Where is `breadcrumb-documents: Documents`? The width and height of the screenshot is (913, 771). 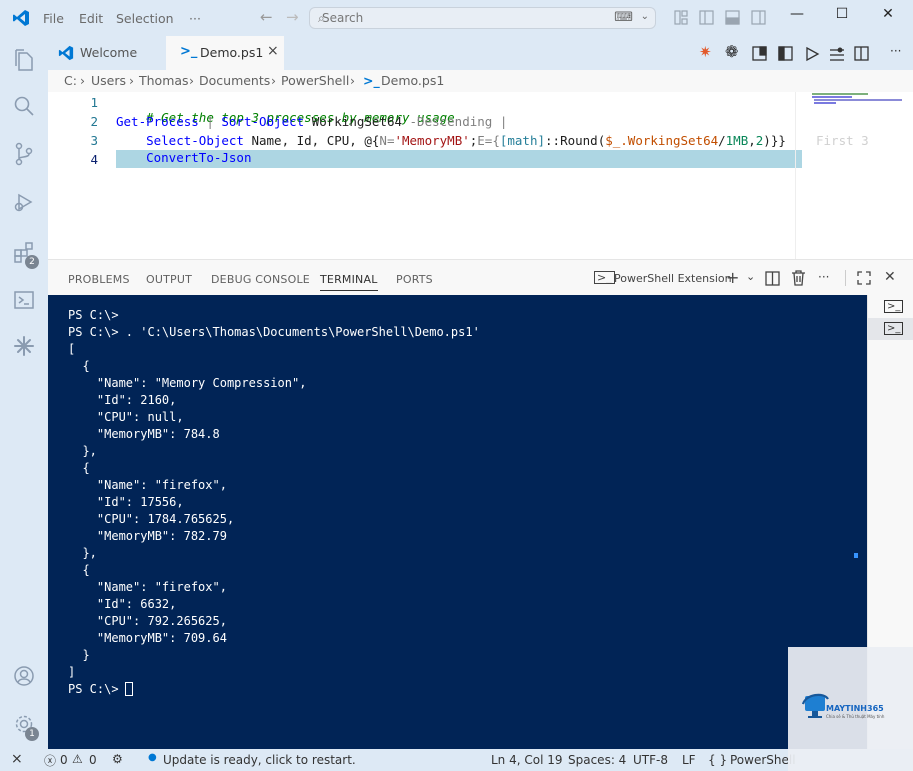 breadcrumb-documents: Documents is located at coordinates (234, 80).